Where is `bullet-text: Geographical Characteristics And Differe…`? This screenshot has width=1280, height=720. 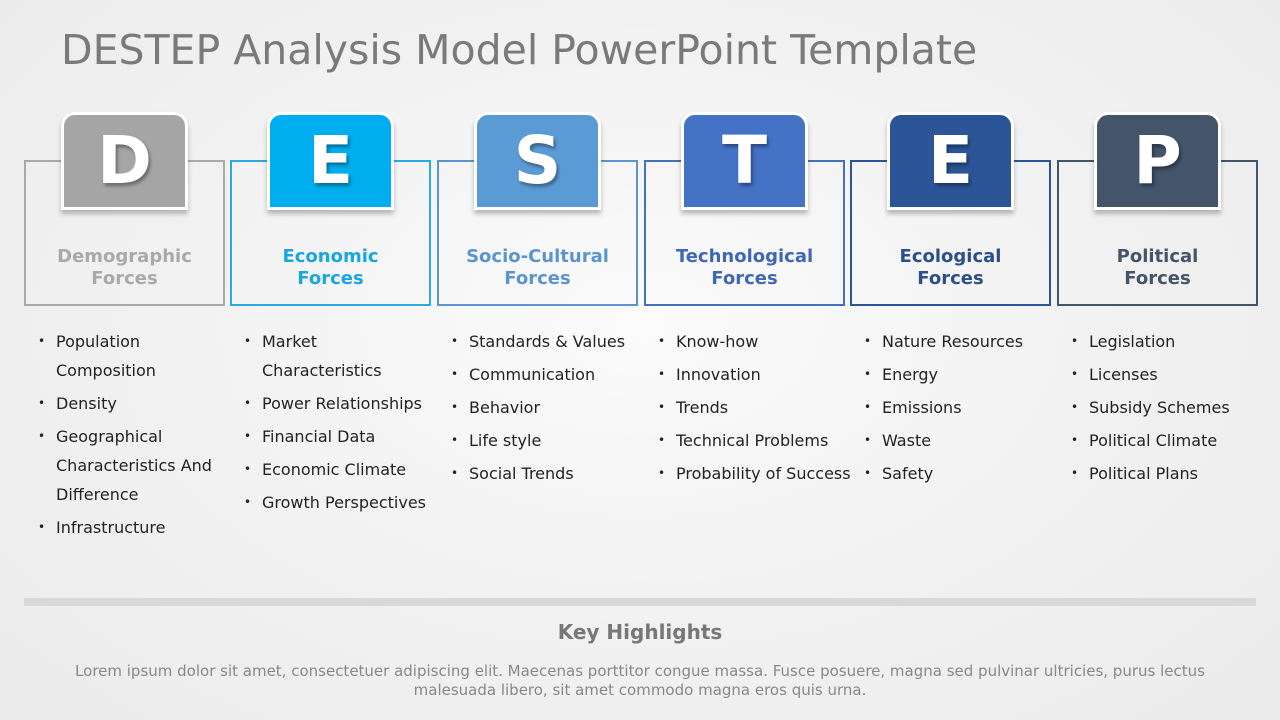 bullet-text: Geographical Characteristics And Differe… is located at coordinates (134, 465).